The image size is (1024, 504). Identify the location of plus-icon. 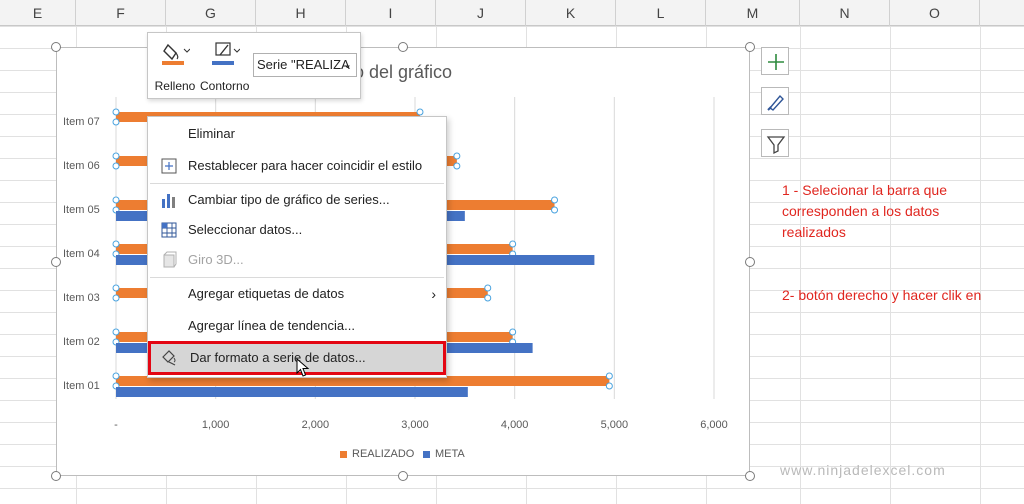
(776, 62).